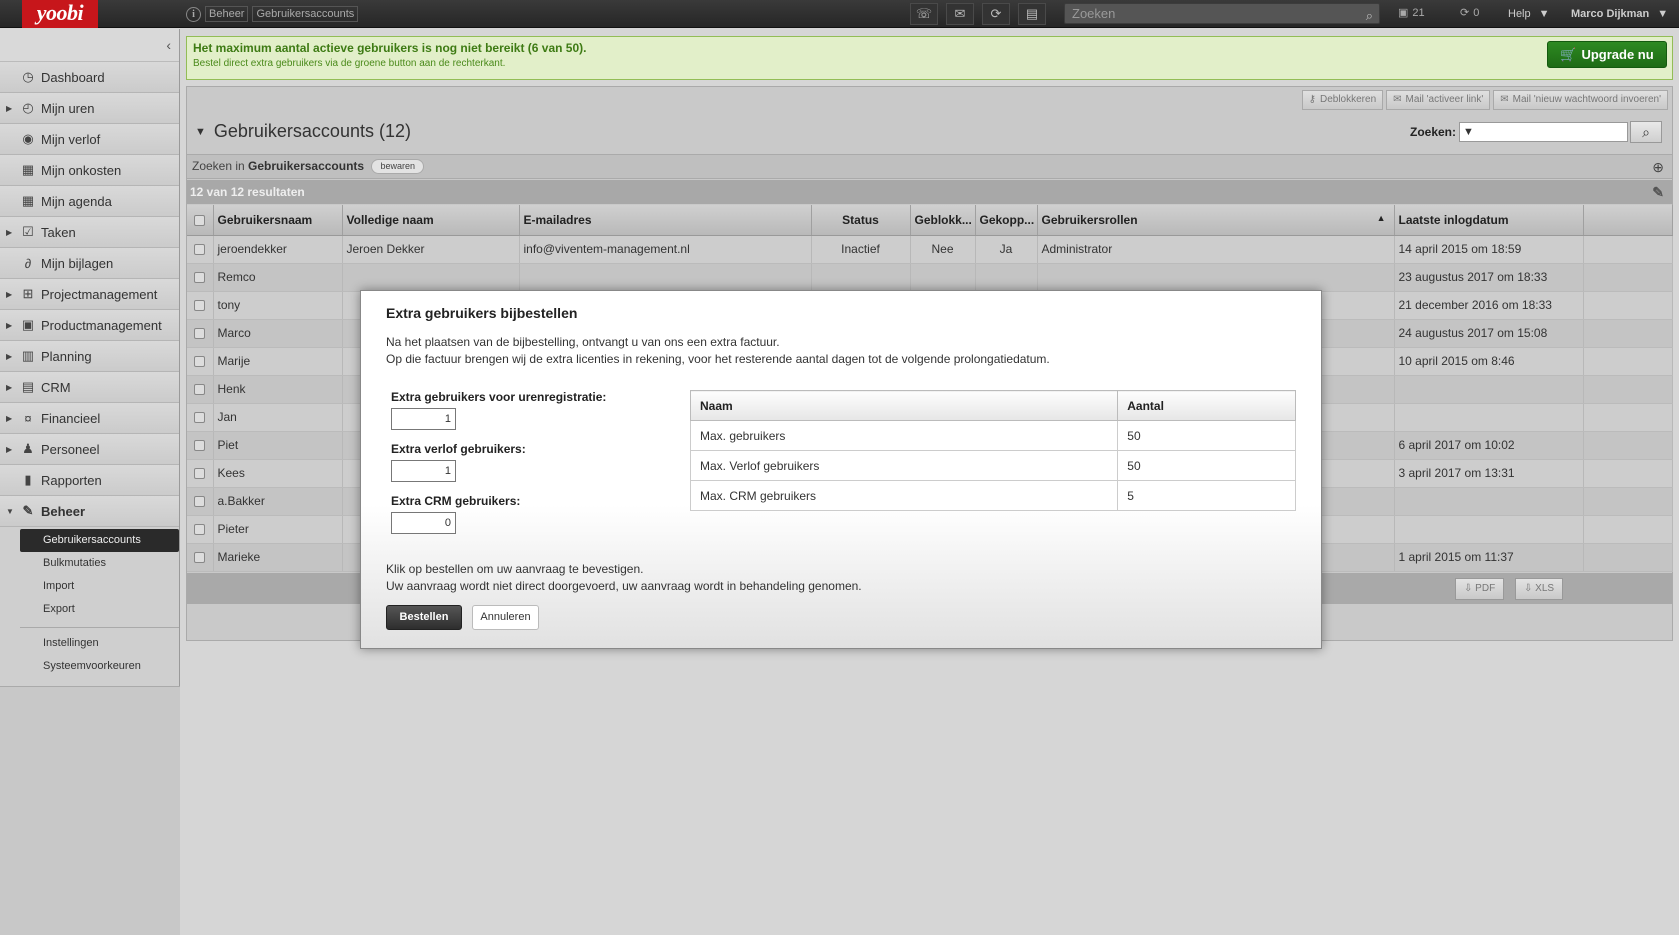 The image size is (1679, 935). Describe the element at coordinates (1216, 220) in the screenshot. I see `column-header-roles: Gebruikersrollen ▲` at that location.